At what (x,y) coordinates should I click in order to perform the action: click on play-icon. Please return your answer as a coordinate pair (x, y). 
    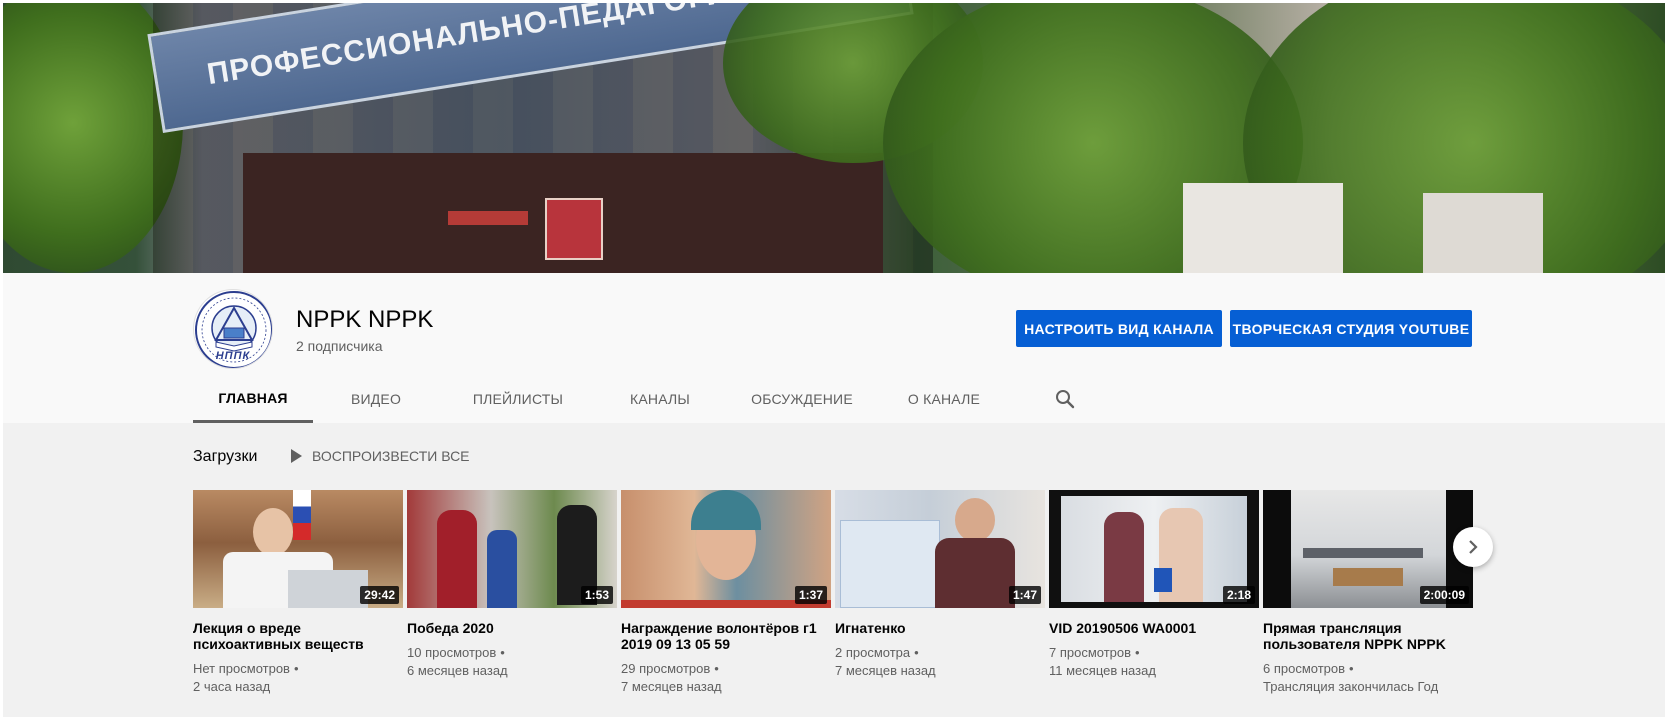
    Looking at the image, I should click on (296, 456).